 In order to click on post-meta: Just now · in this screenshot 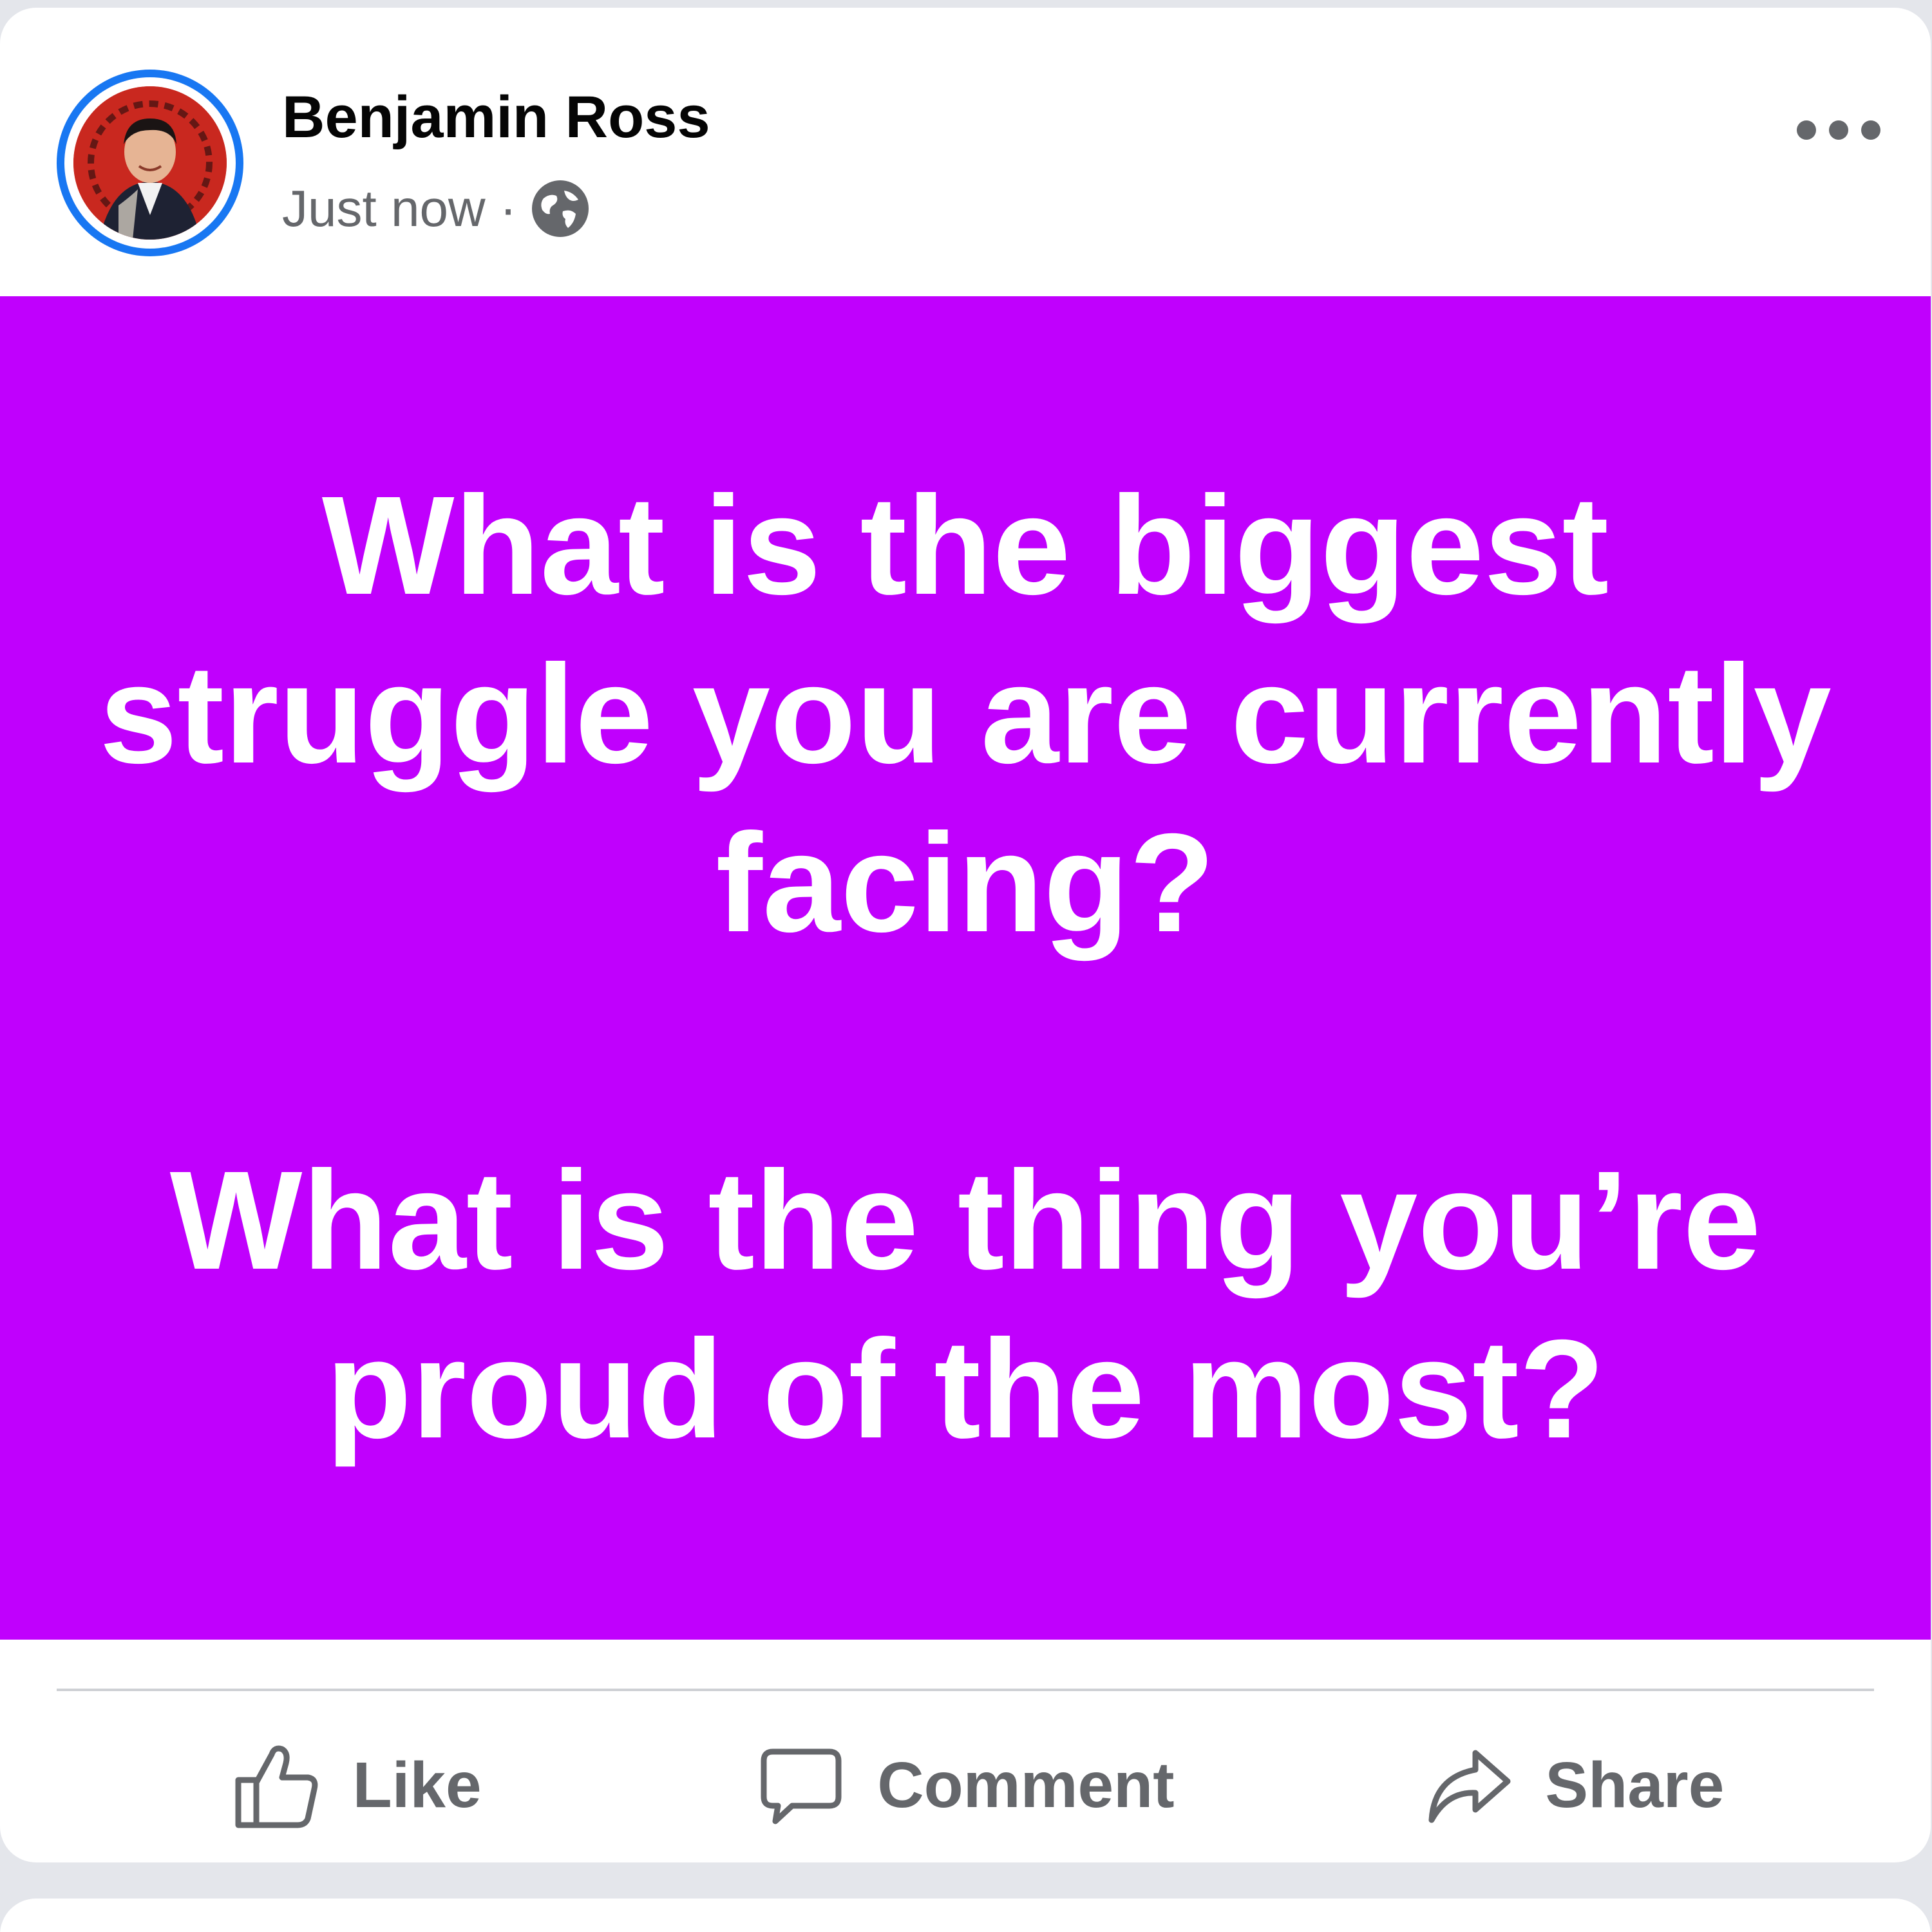, I will do `click(436, 208)`.